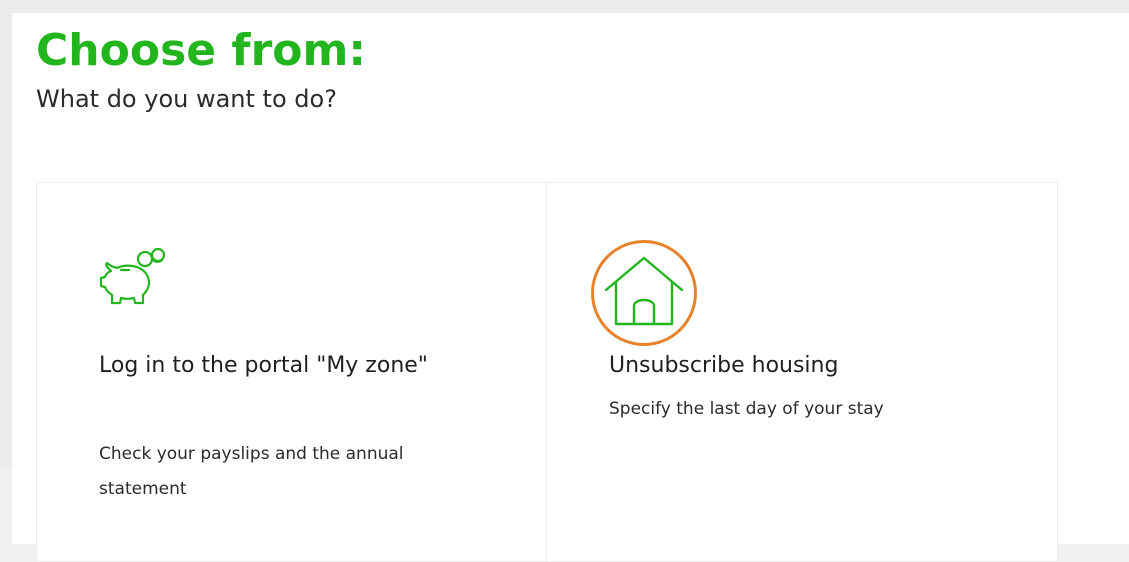  What do you see at coordinates (186, 99) in the screenshot?
I see `page-subtitle: What do you want to do?` at bounding box center [186, 99].